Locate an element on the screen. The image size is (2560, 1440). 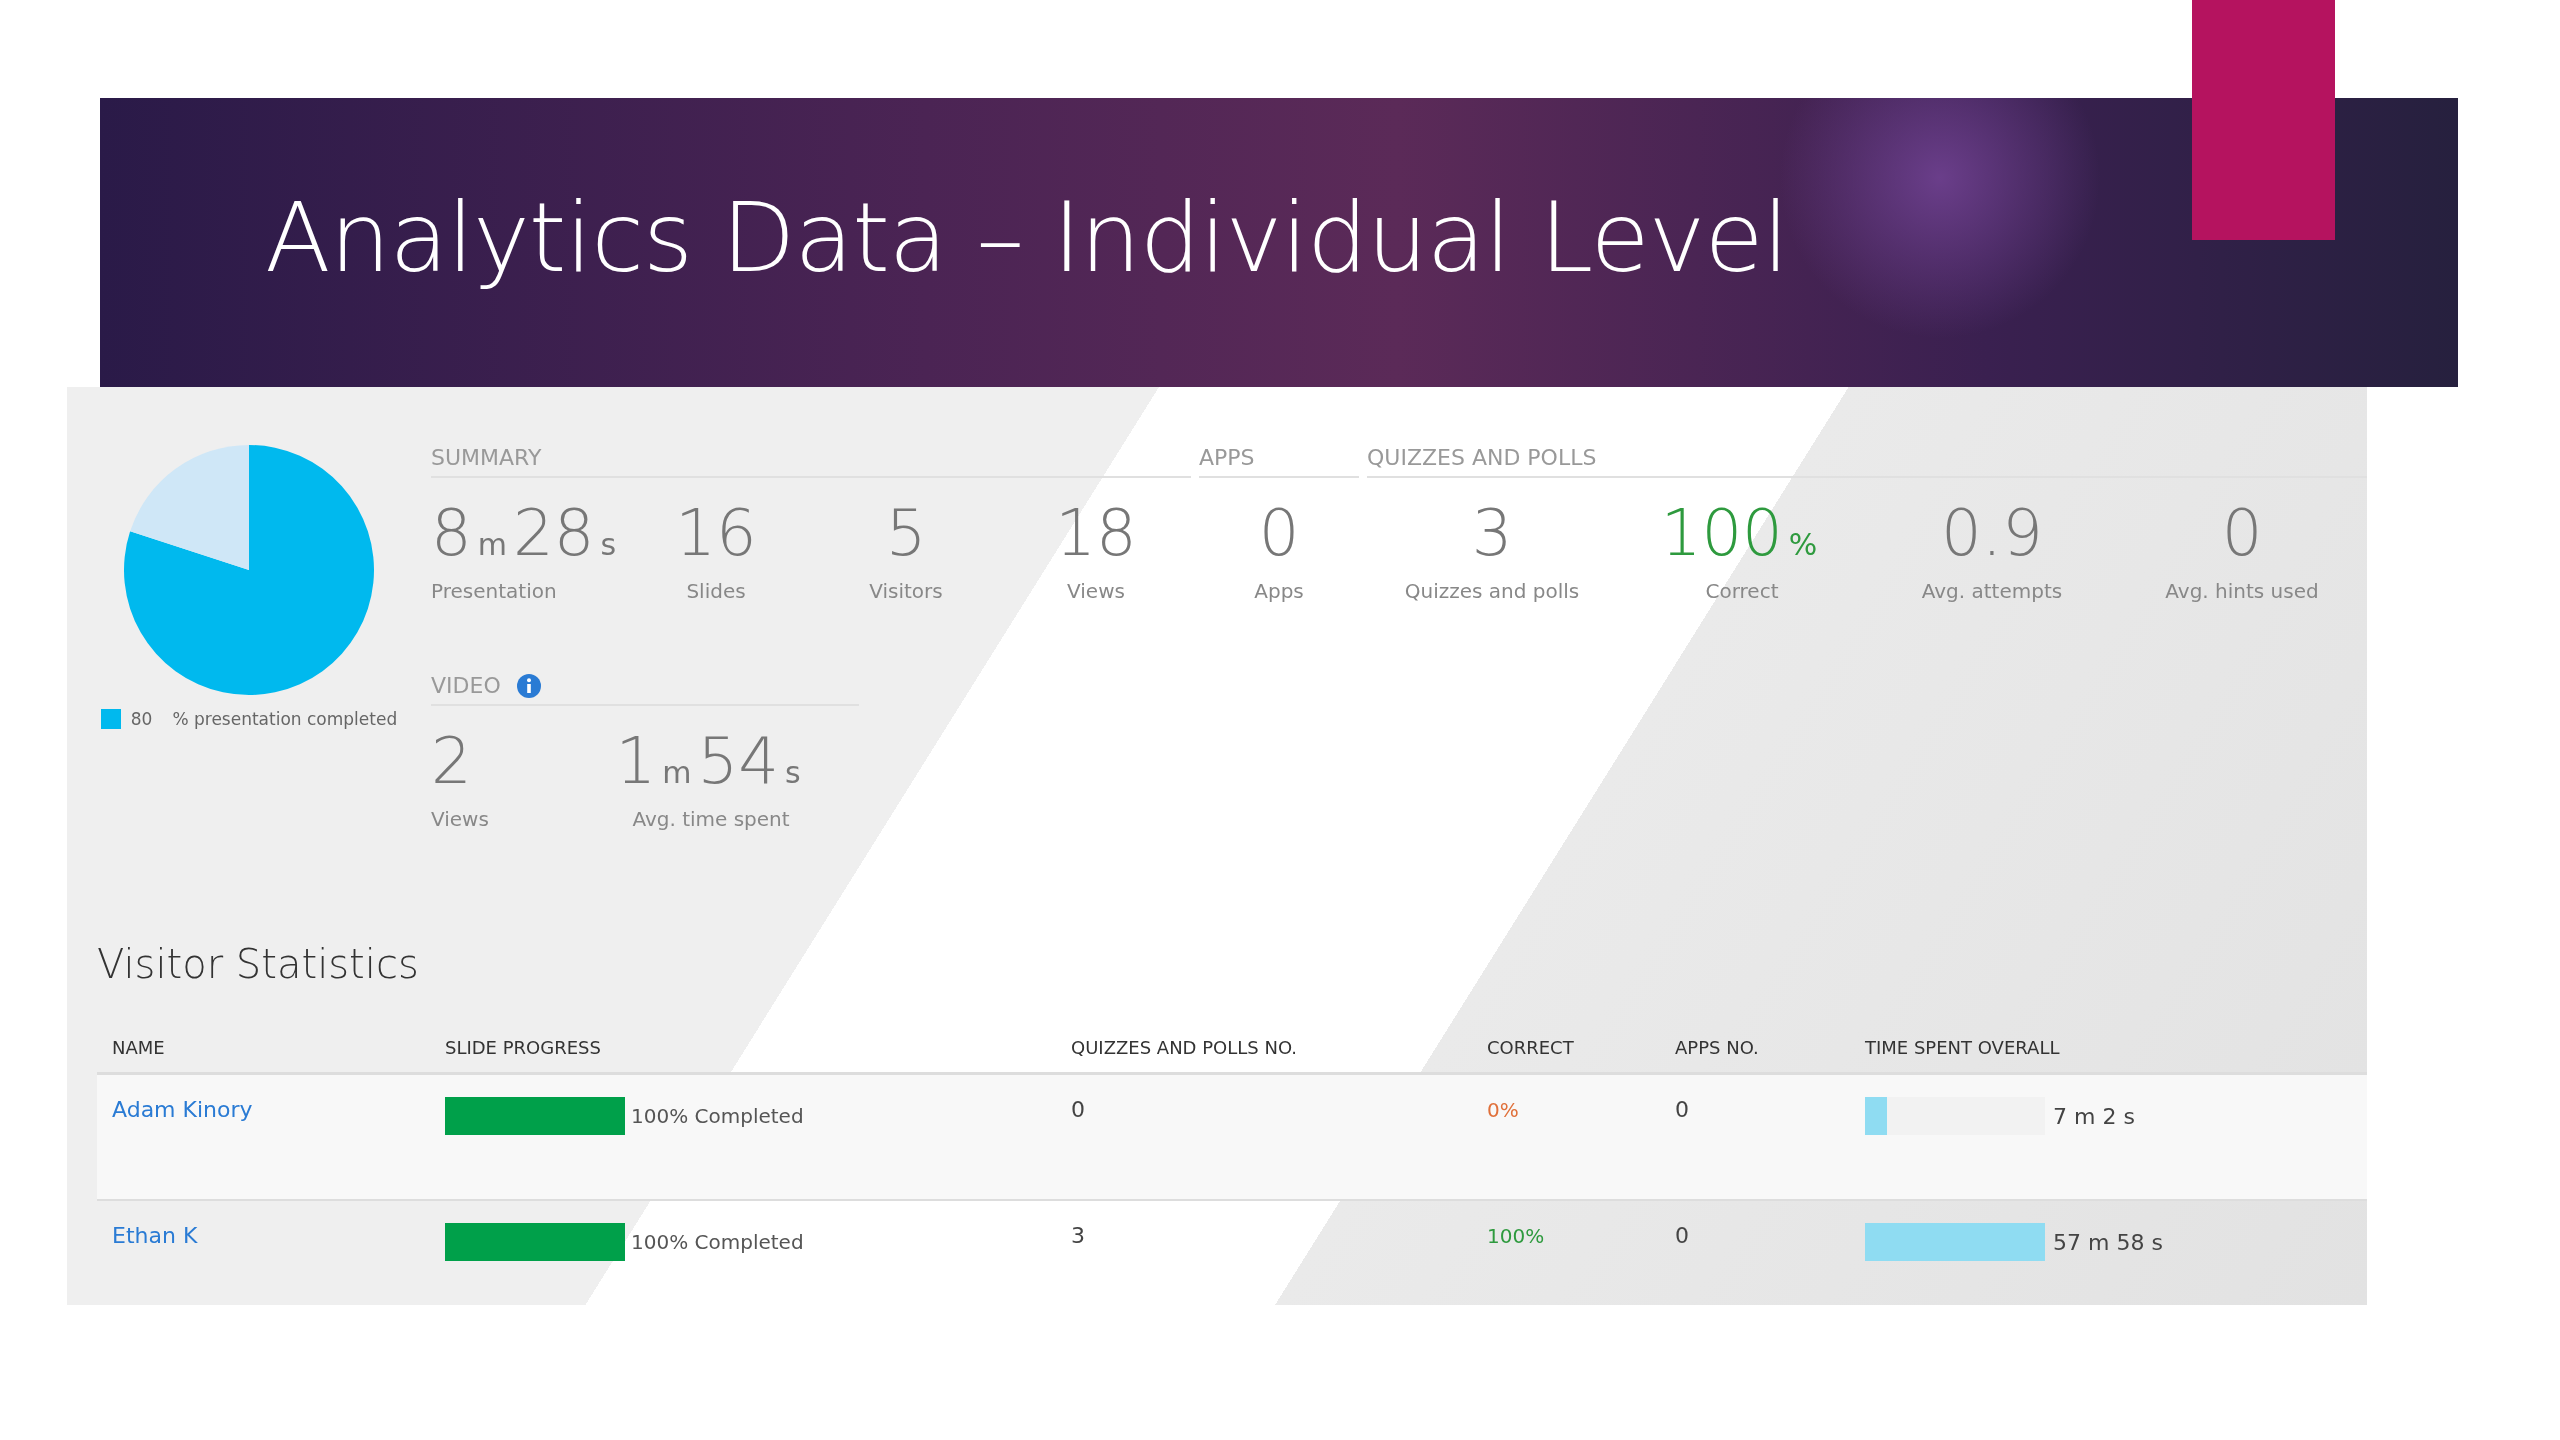
stat-value: 5 is located at coordinates (906, 533).